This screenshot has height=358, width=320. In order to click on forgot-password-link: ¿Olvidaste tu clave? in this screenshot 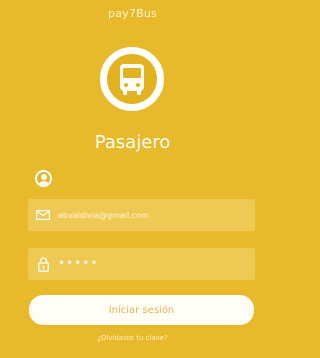, I will do `click(132, 338)`.